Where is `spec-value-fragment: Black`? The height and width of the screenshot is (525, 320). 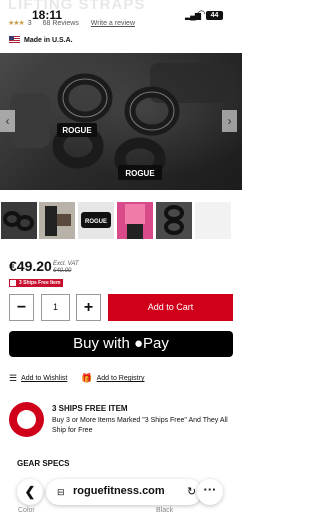
spec-value-fragment: Black is located at coordinates (165, 510).